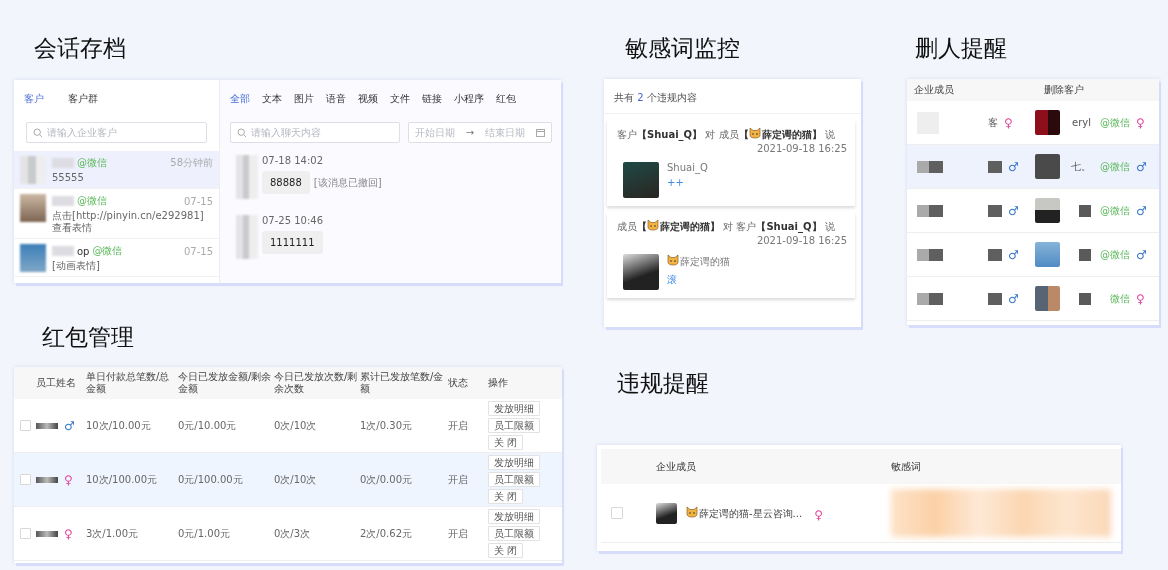 The width and height of the screenshot is (1168, 570). What do you see at coordinates (198, 251) in the screenshot?
I see `conversation-time: 07-15` at bounding box center [198, 251].